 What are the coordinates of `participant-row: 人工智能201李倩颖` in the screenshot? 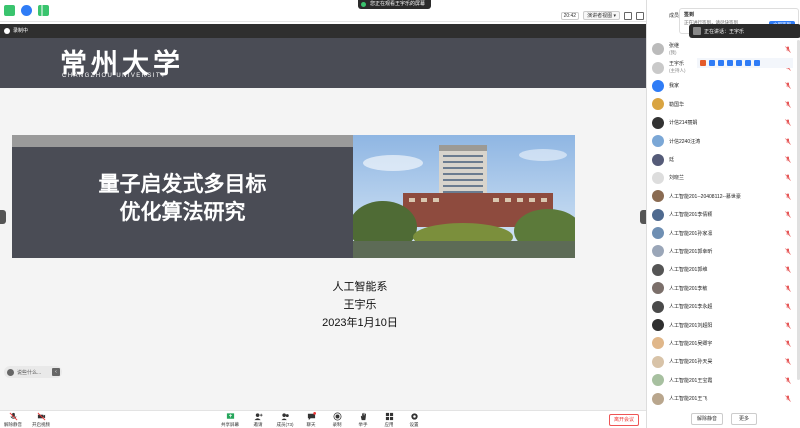 It's located at (723, 215).